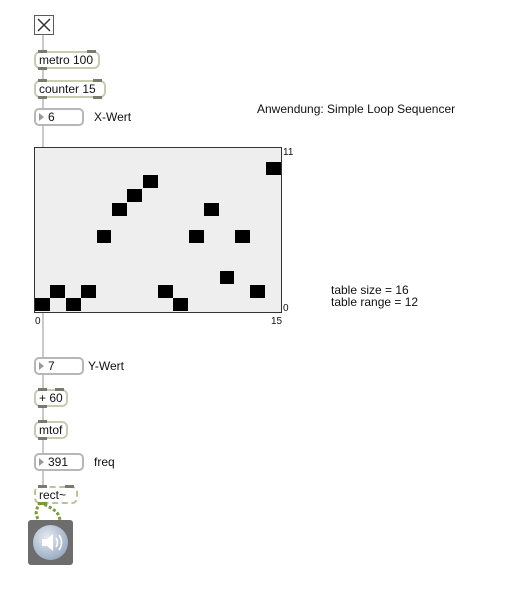  I want to click on rect-object: rect~, so click(56, 495).